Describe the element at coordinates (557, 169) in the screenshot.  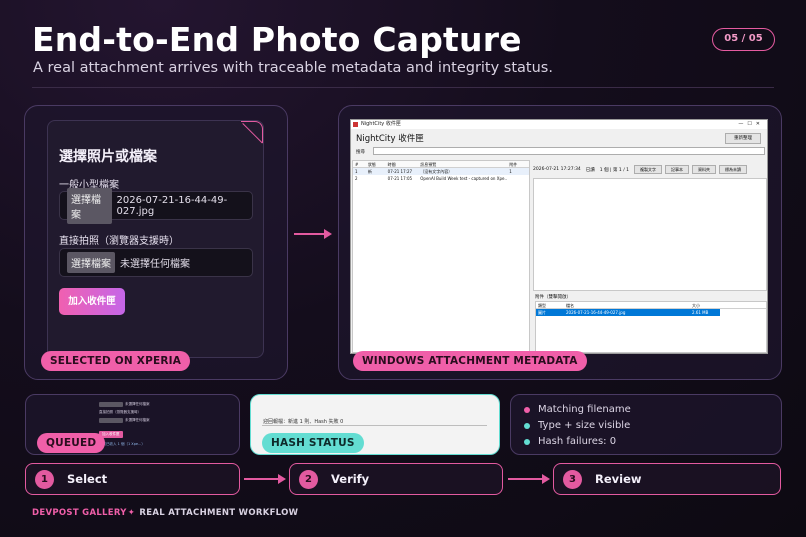
I see `detail-time: 2026-07-21 17:27:34` at that location.